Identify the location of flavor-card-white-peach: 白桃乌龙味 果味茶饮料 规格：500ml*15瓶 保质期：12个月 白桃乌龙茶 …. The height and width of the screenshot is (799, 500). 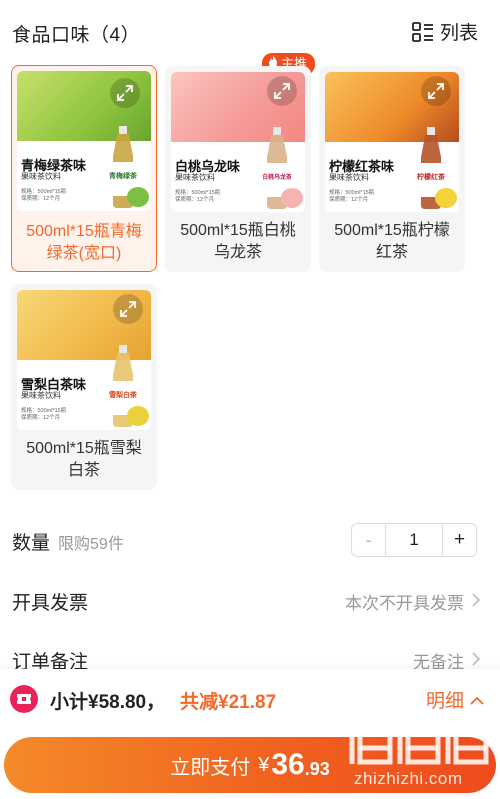
(238, 169).